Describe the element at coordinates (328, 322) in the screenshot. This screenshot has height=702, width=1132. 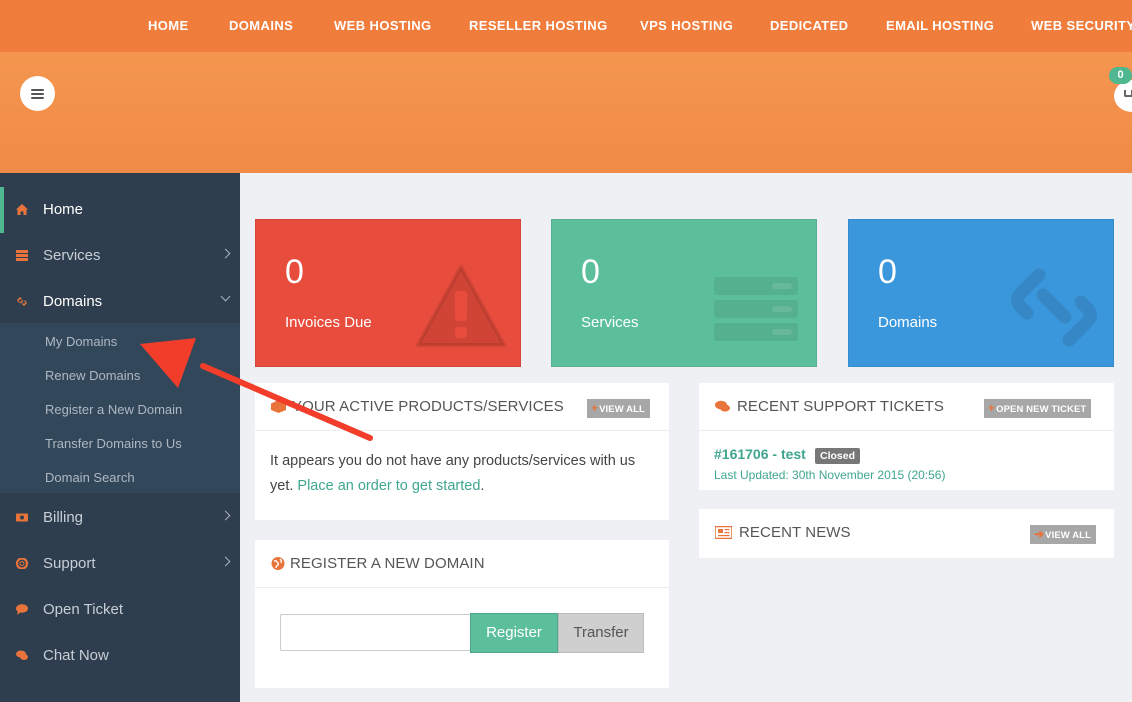
I see `invoices-due-label: Invoices Due` at that location.